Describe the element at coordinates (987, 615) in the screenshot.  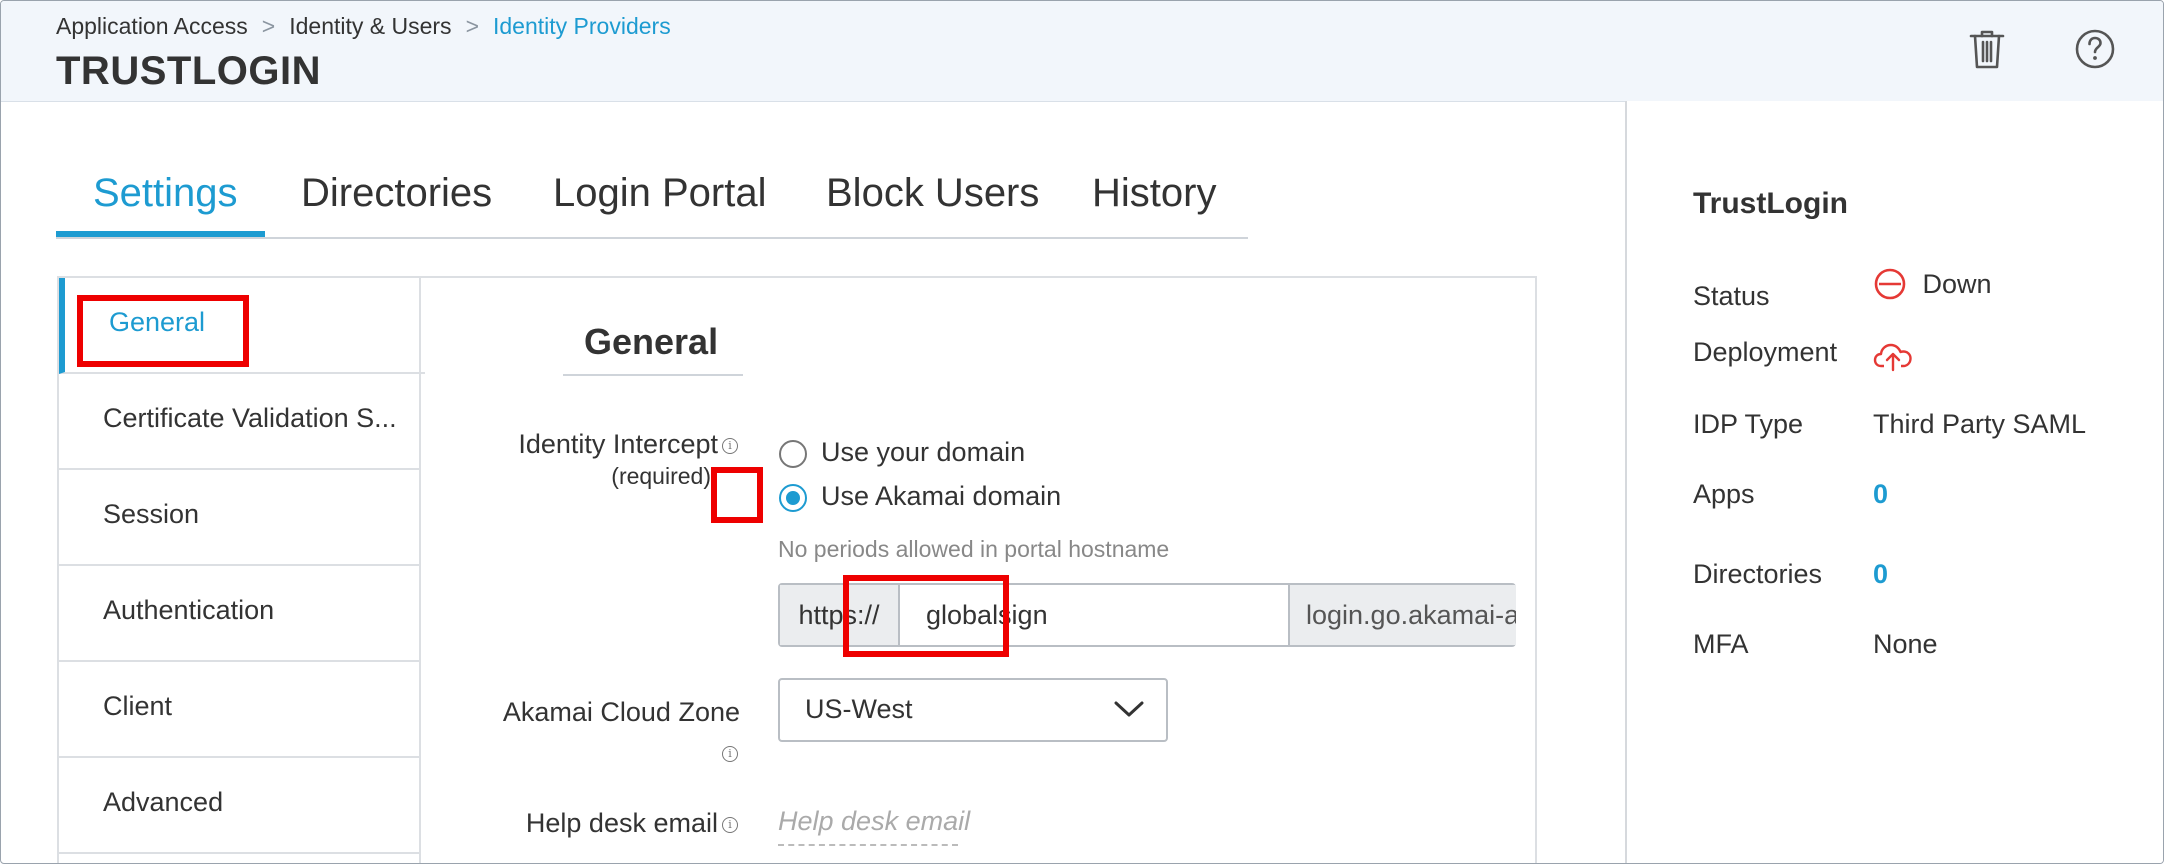
I see `portal-hostname-input: globalsign` at that location.